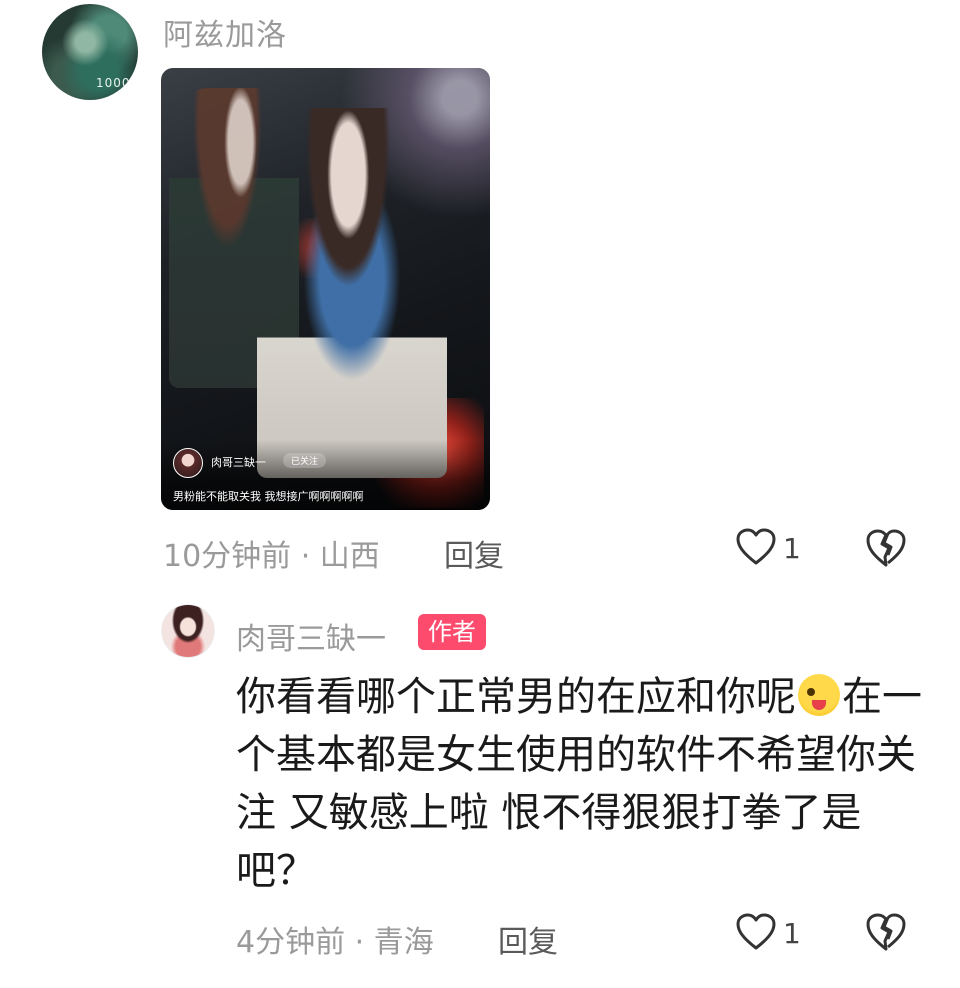 This screenshot has width=960, height=988. What do you see at coordinates (225, 32) in the screenshot?
I see `comment-username: 阿兹加洛` at bounding box center [225, 32].